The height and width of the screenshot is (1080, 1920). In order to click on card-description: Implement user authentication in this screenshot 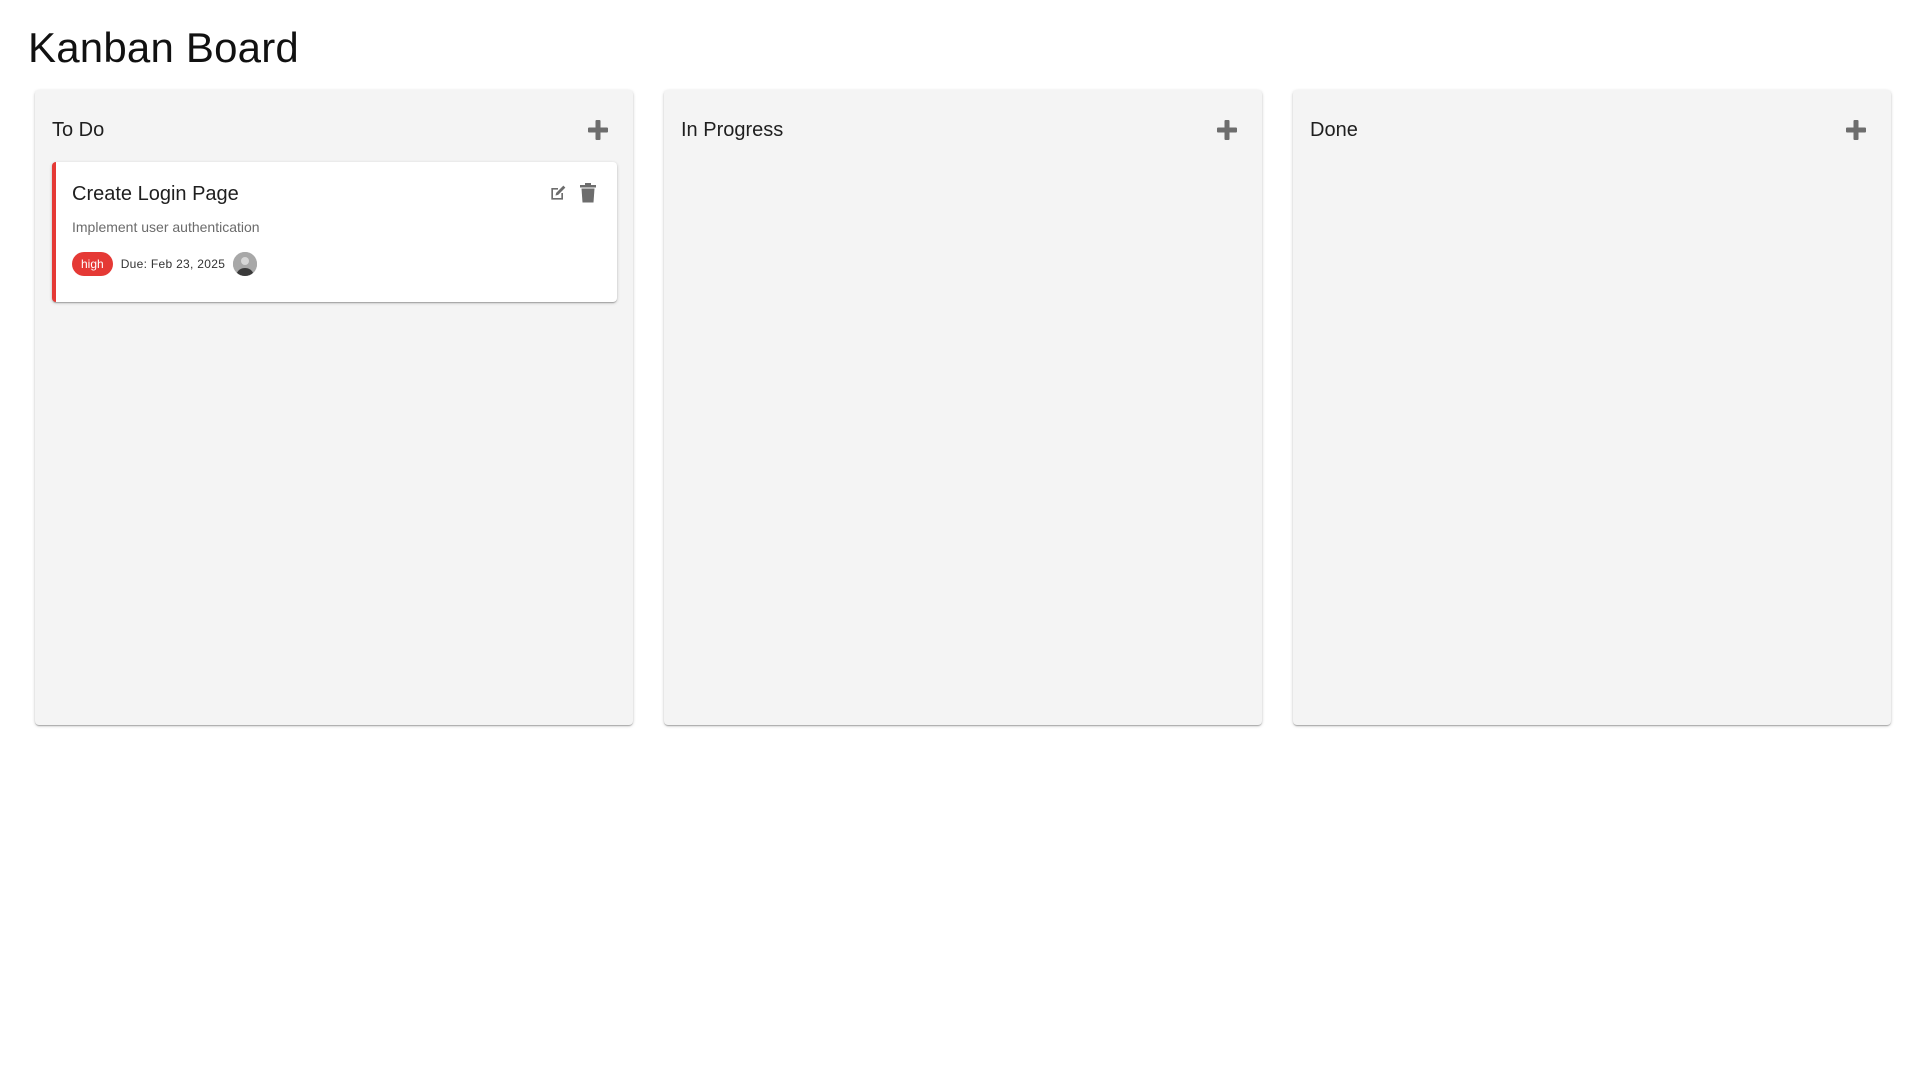, I will do `click(166, 227)`.